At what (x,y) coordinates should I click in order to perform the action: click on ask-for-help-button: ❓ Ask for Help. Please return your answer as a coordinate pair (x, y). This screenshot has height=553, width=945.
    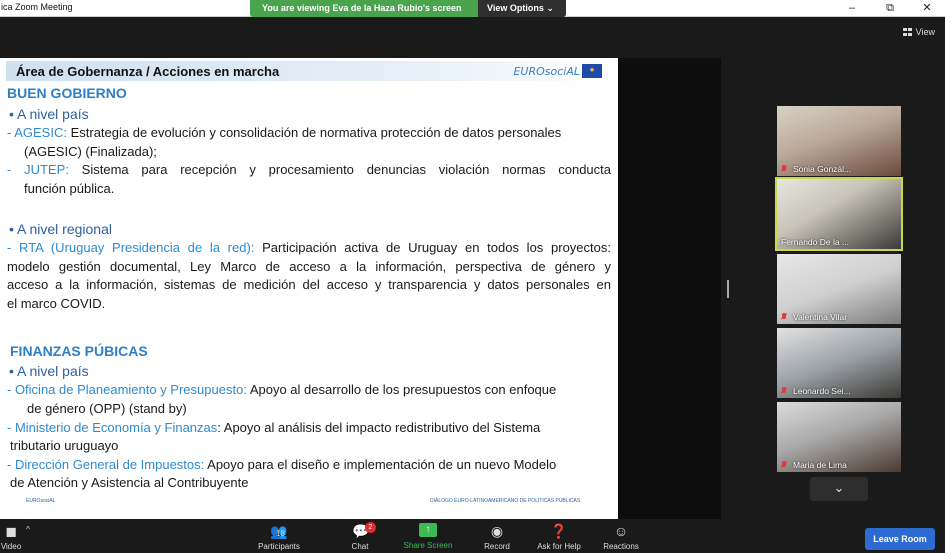
    Looking at the image, I should click on (559, 537).